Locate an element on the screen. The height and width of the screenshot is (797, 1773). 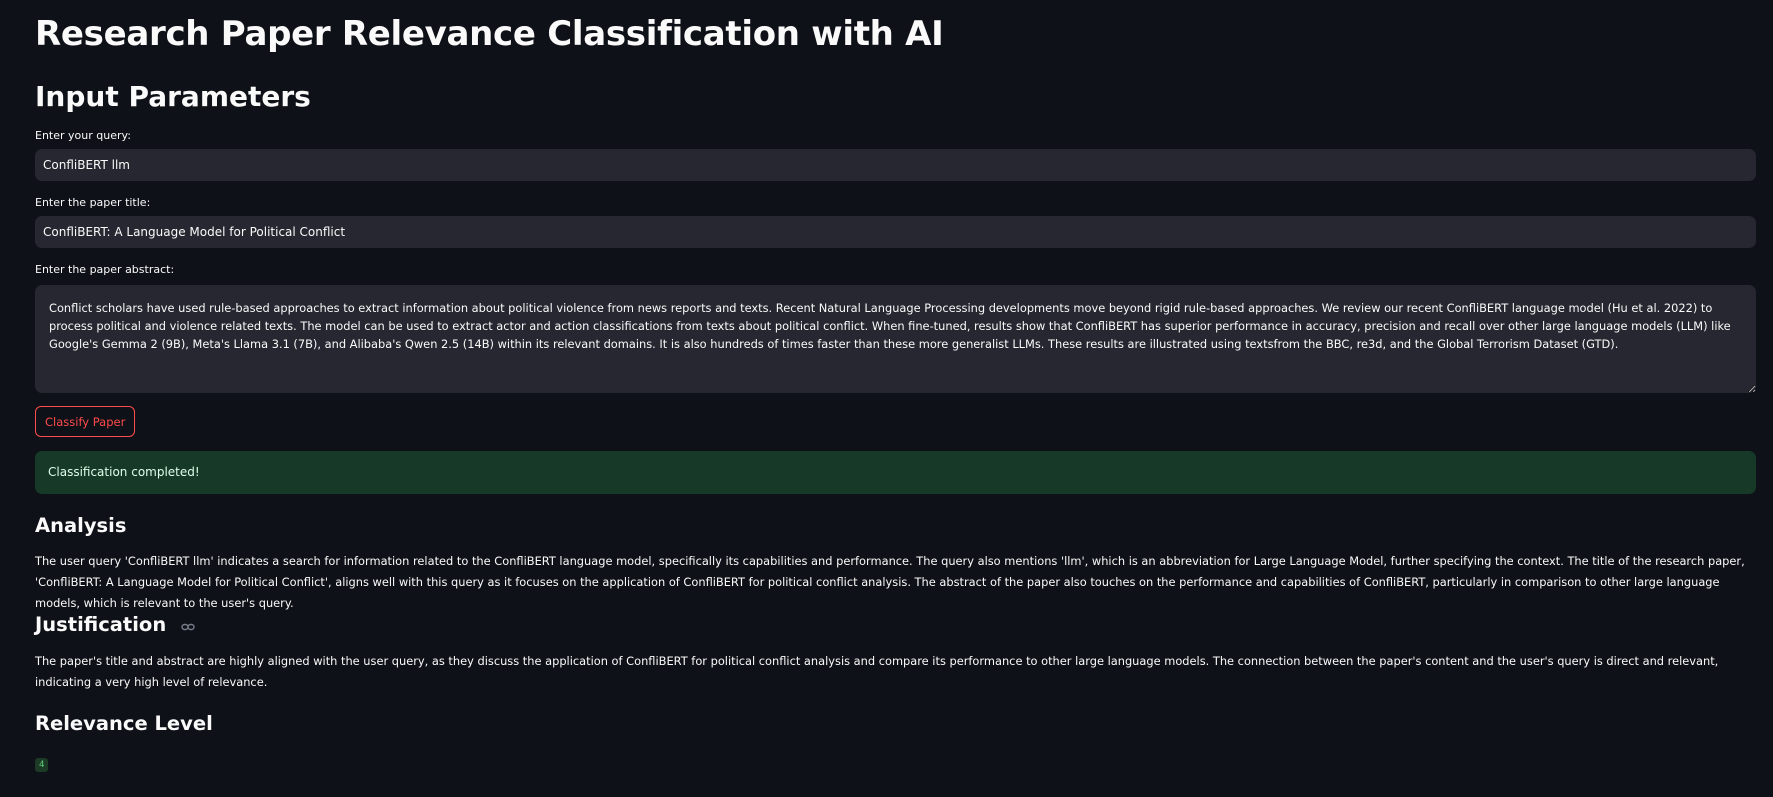
justification-heading: Justification is located at coordinates (115, 625).